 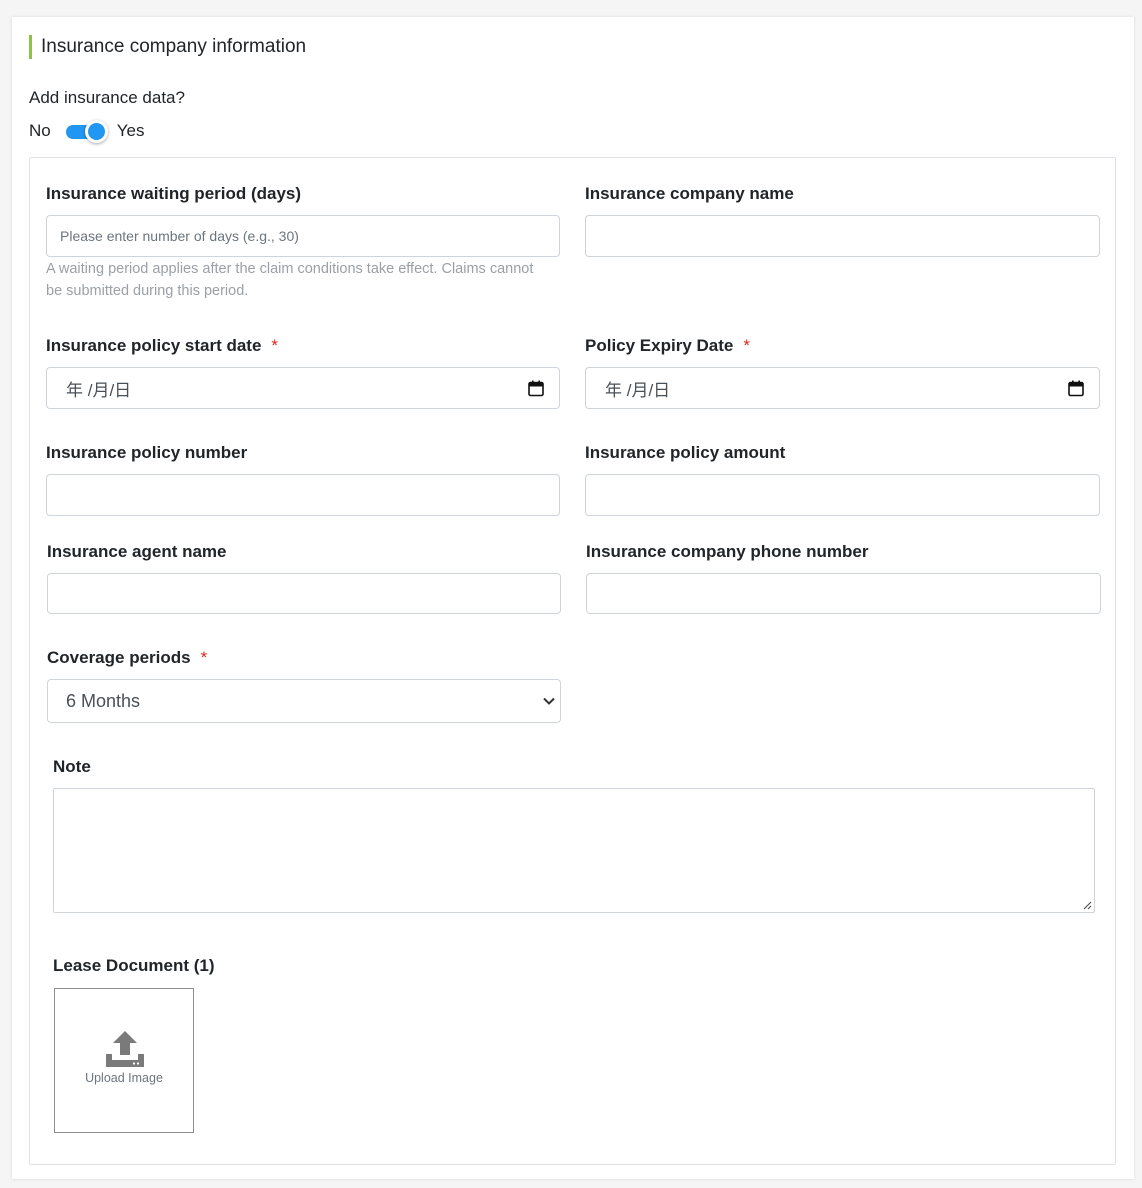 What do you see at coordinates (689, 193) in the screenshot?
I see `company-name-label: Insurance company name` at bounding box center [689, 193].